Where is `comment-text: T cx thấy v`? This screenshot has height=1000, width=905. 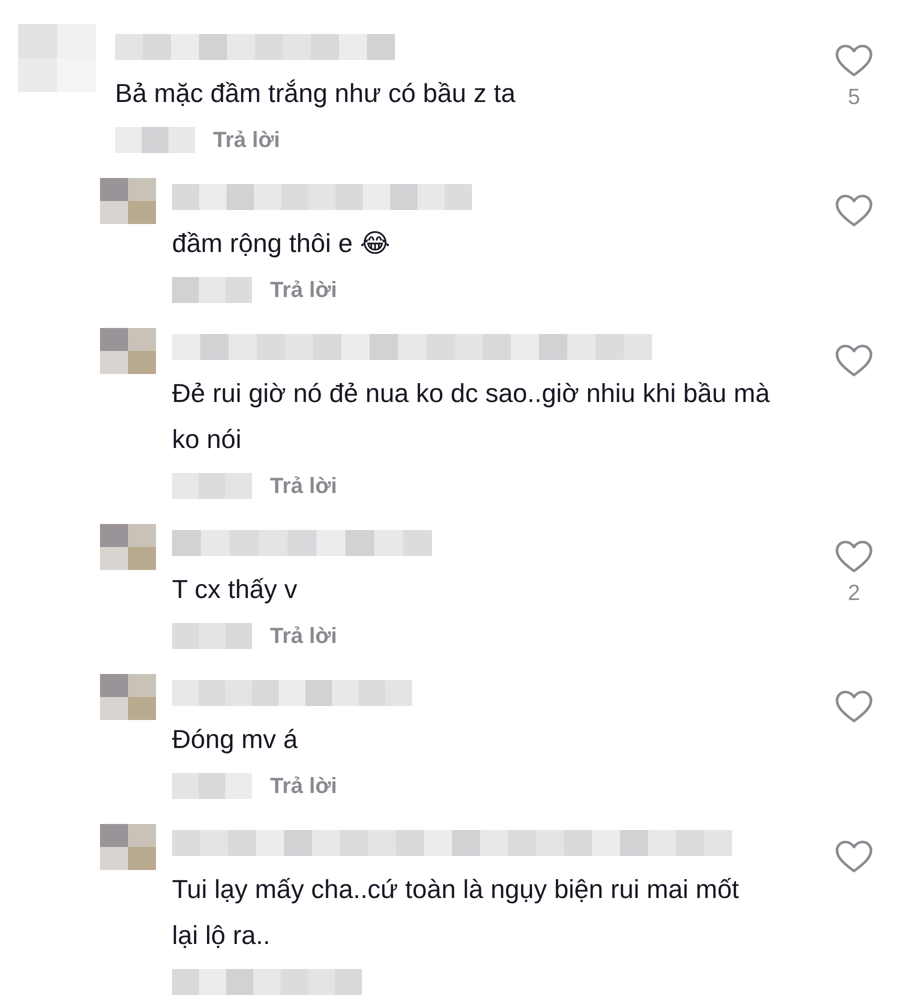
comment-text: T cx thấy v is located at coordinates (235, 589).